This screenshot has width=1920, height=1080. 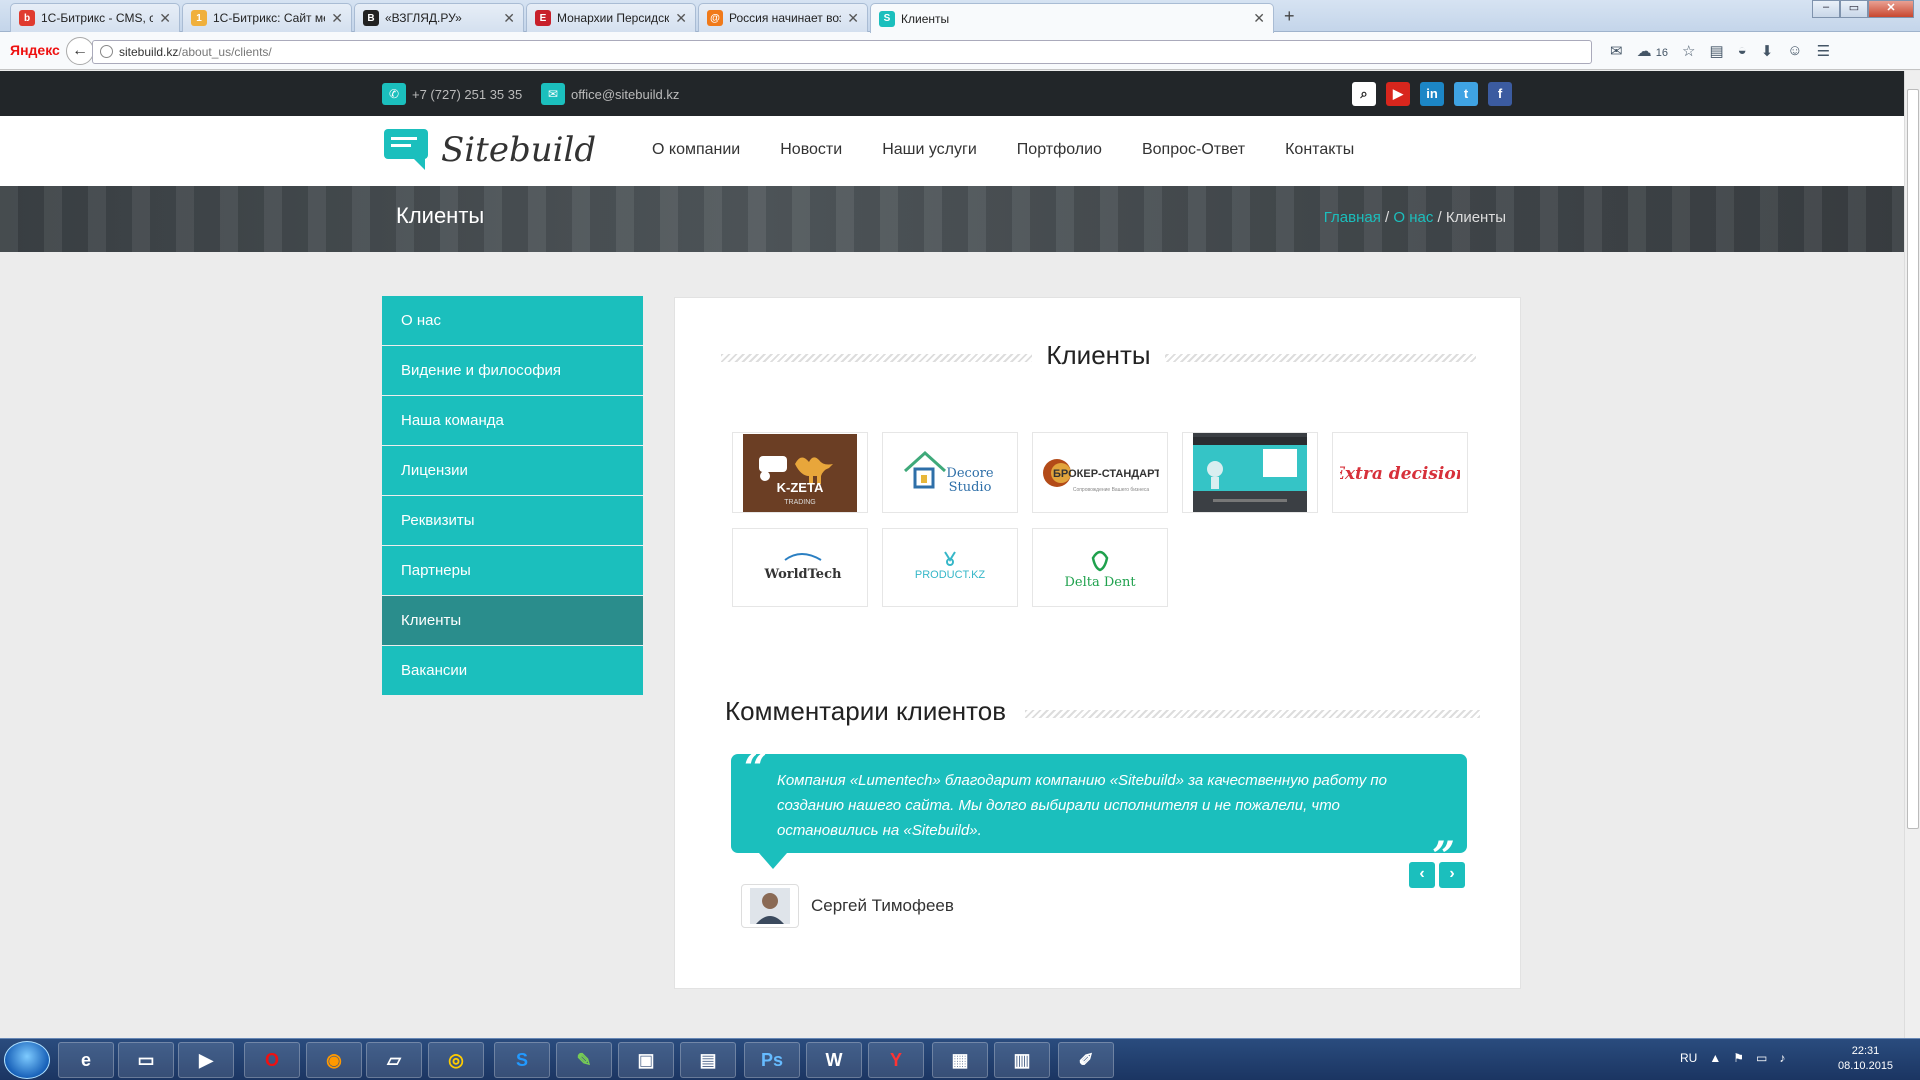 I want to click on menu-item-faq: Вопрос-Ответ, so click(x=1193, y=150).